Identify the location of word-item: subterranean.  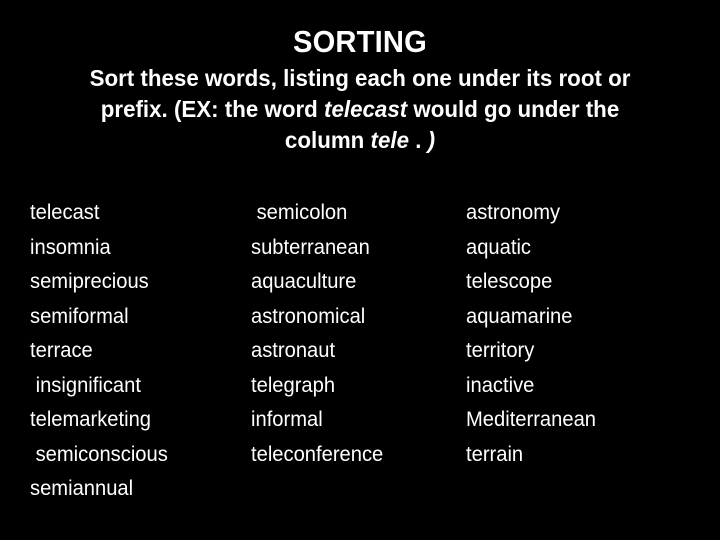
(310, 247).